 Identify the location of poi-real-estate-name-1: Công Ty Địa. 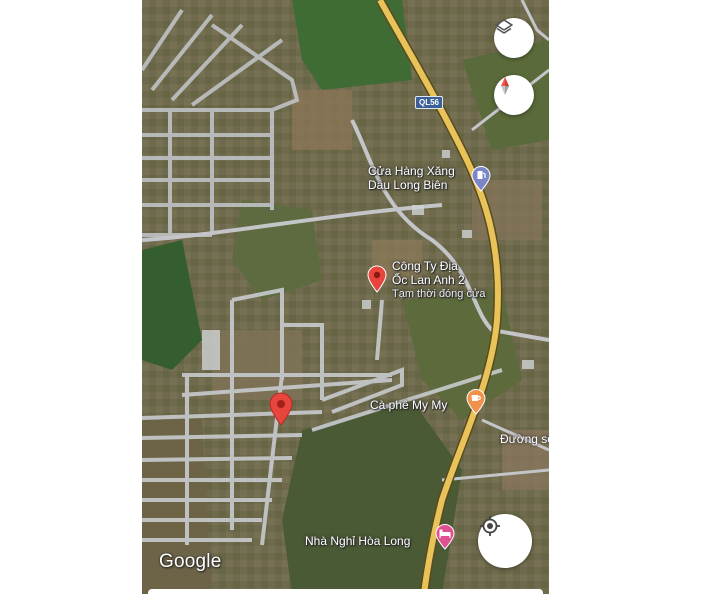
(425, 266).